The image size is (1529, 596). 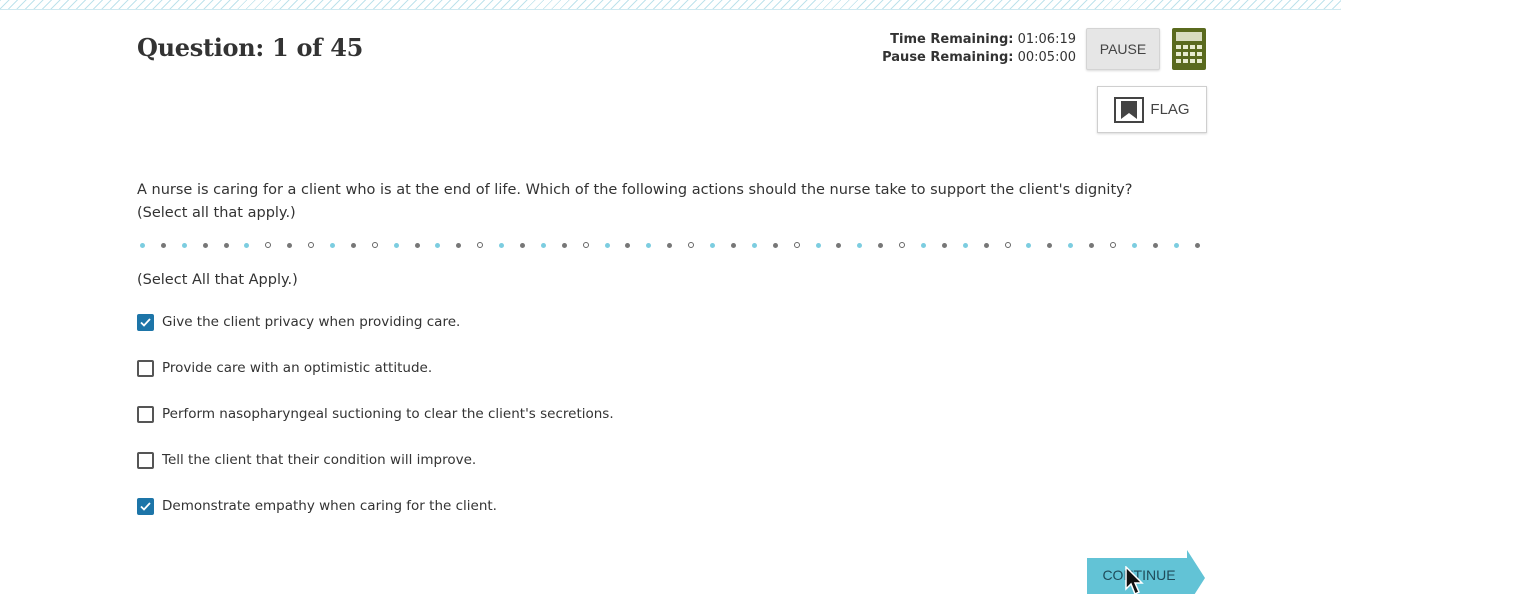 What do you see at coordinates (217, 280) in the screenshot?
I see `select-instruction: (Select All that Apply.)` at bounding box center [217, 280].